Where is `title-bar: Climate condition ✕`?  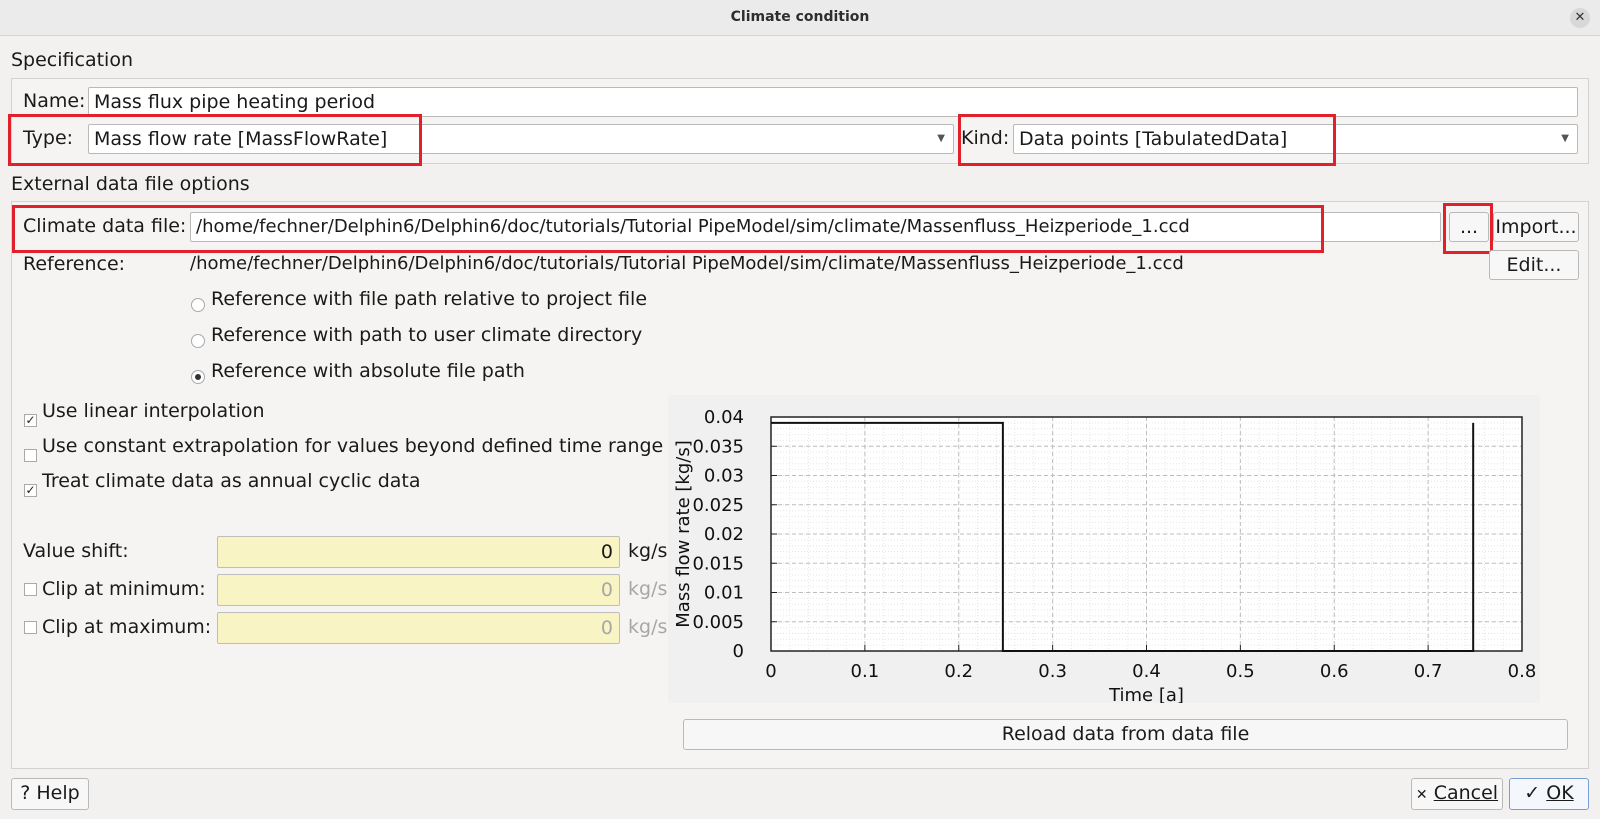
title-bar: Climate condition ✕ is located at coordinates (800, 18).